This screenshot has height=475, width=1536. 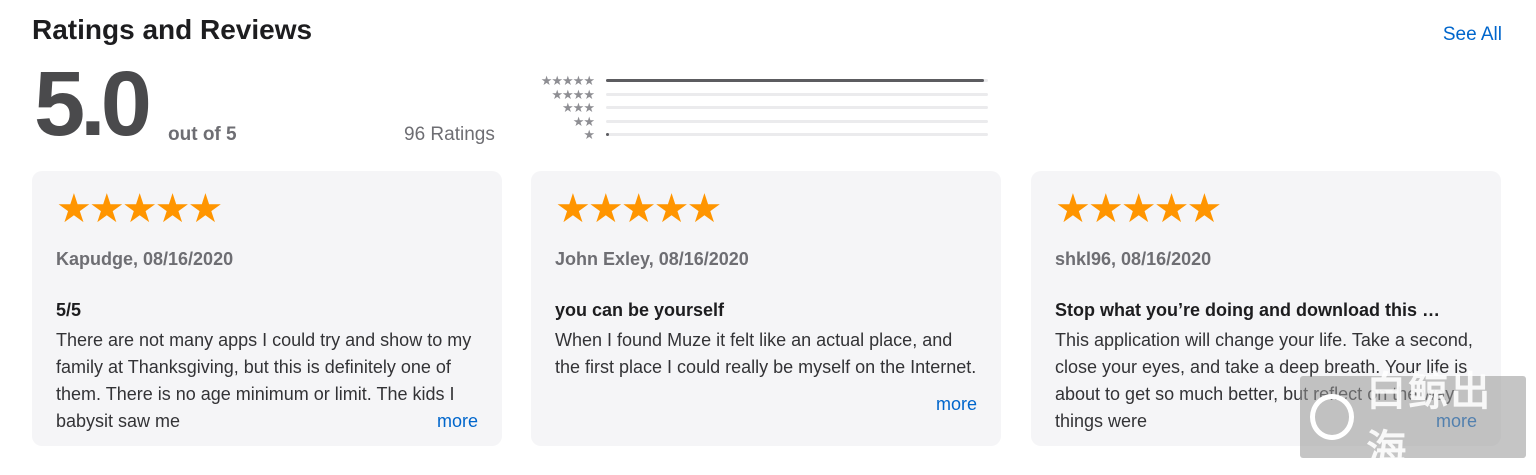 What do you see at coordinates (1472, 35) in the screenshot?
I see `see-all-link: See All` at bounding box center [1472, 35].